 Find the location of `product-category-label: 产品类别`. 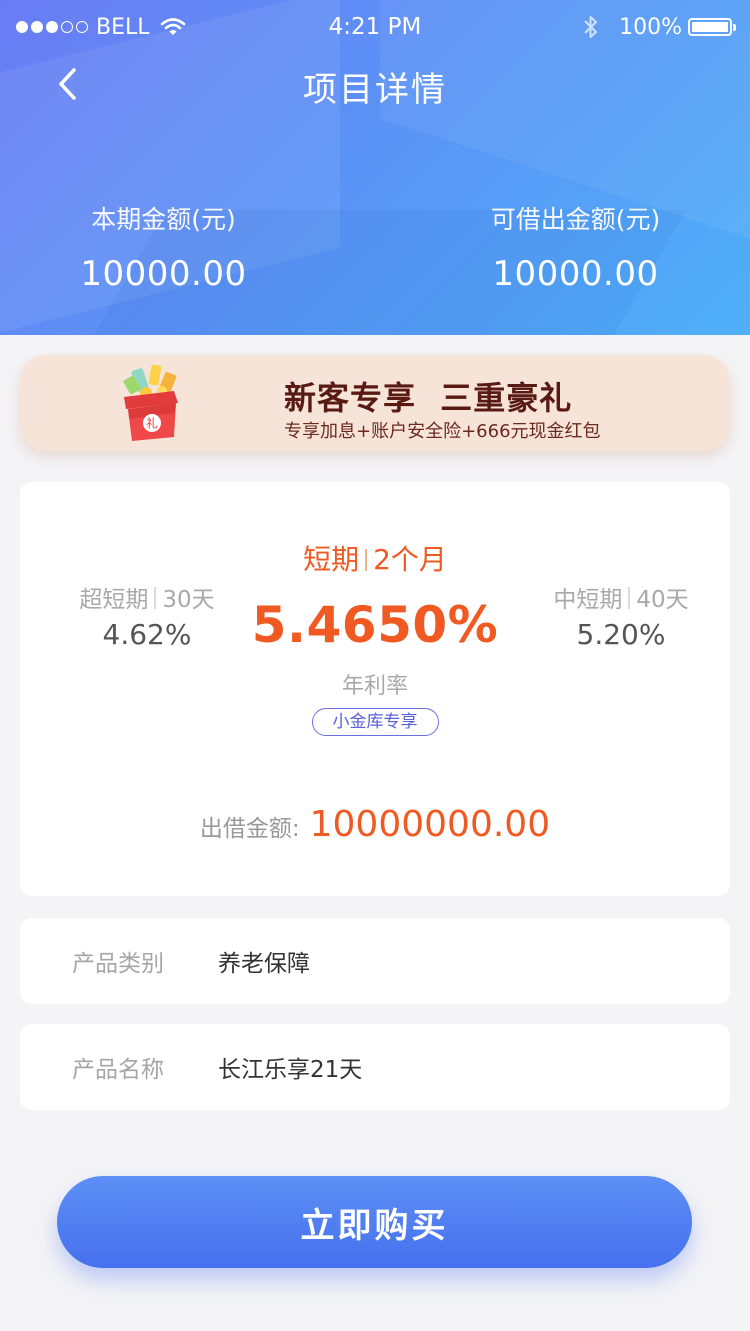

product-category-label: 产品类别 is located at coordinates (118, 964).